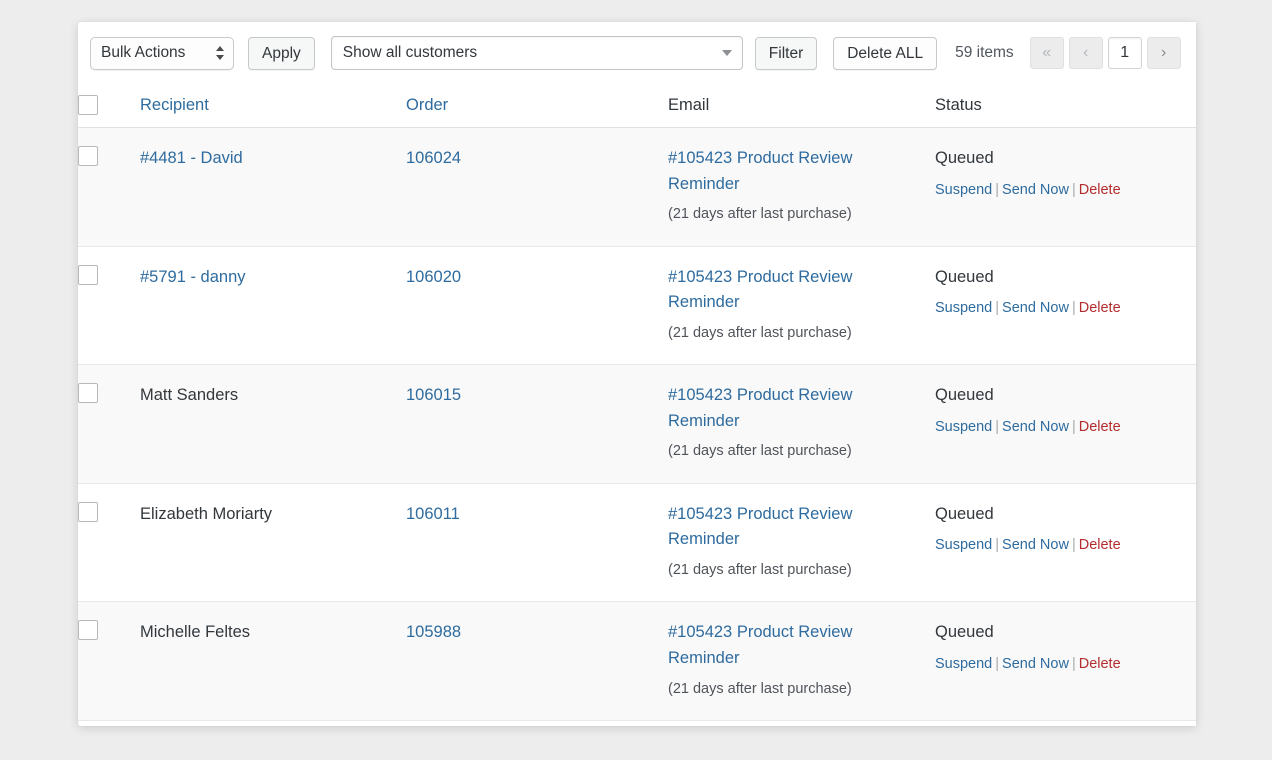 Image resolution: width=1272 pixels, height=760 pixels. Describe the element at coordinates (273, 106) in the screenshot. I see `recipient-header: Recipient` at that location.